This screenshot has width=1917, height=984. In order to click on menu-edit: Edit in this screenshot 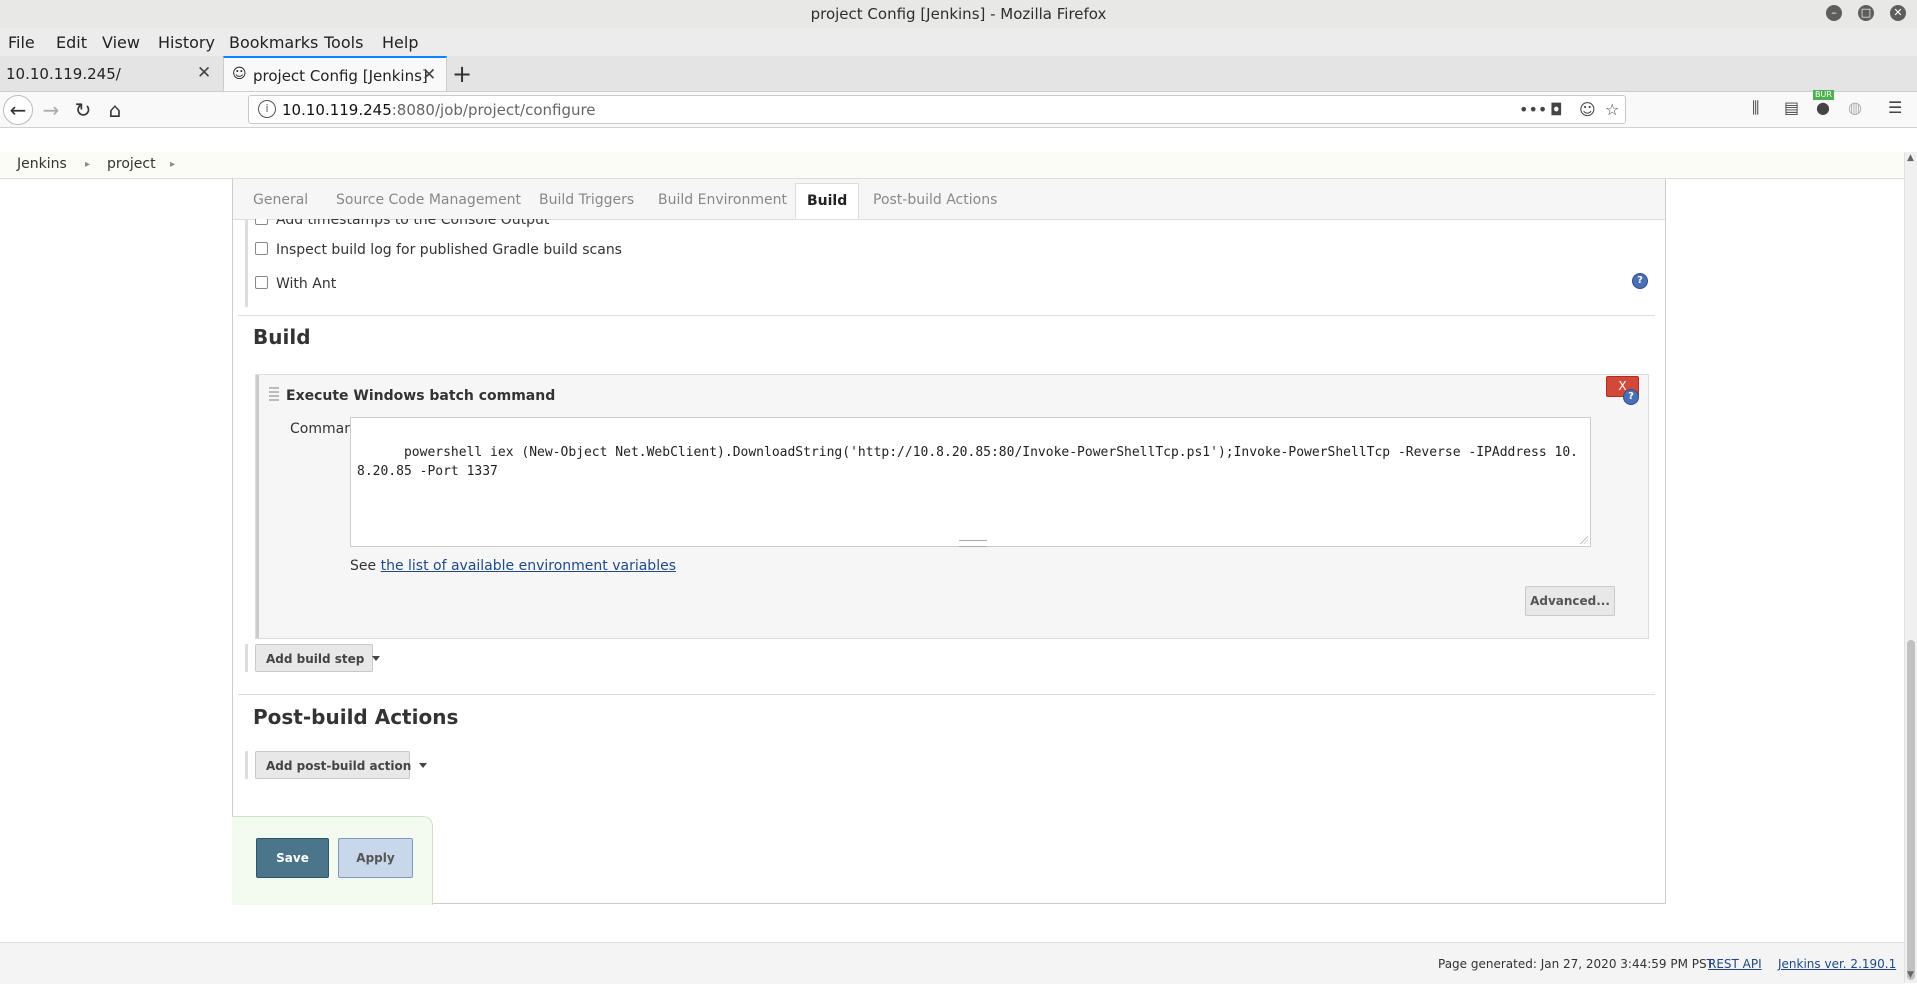, I will do `click(71, 42)`.